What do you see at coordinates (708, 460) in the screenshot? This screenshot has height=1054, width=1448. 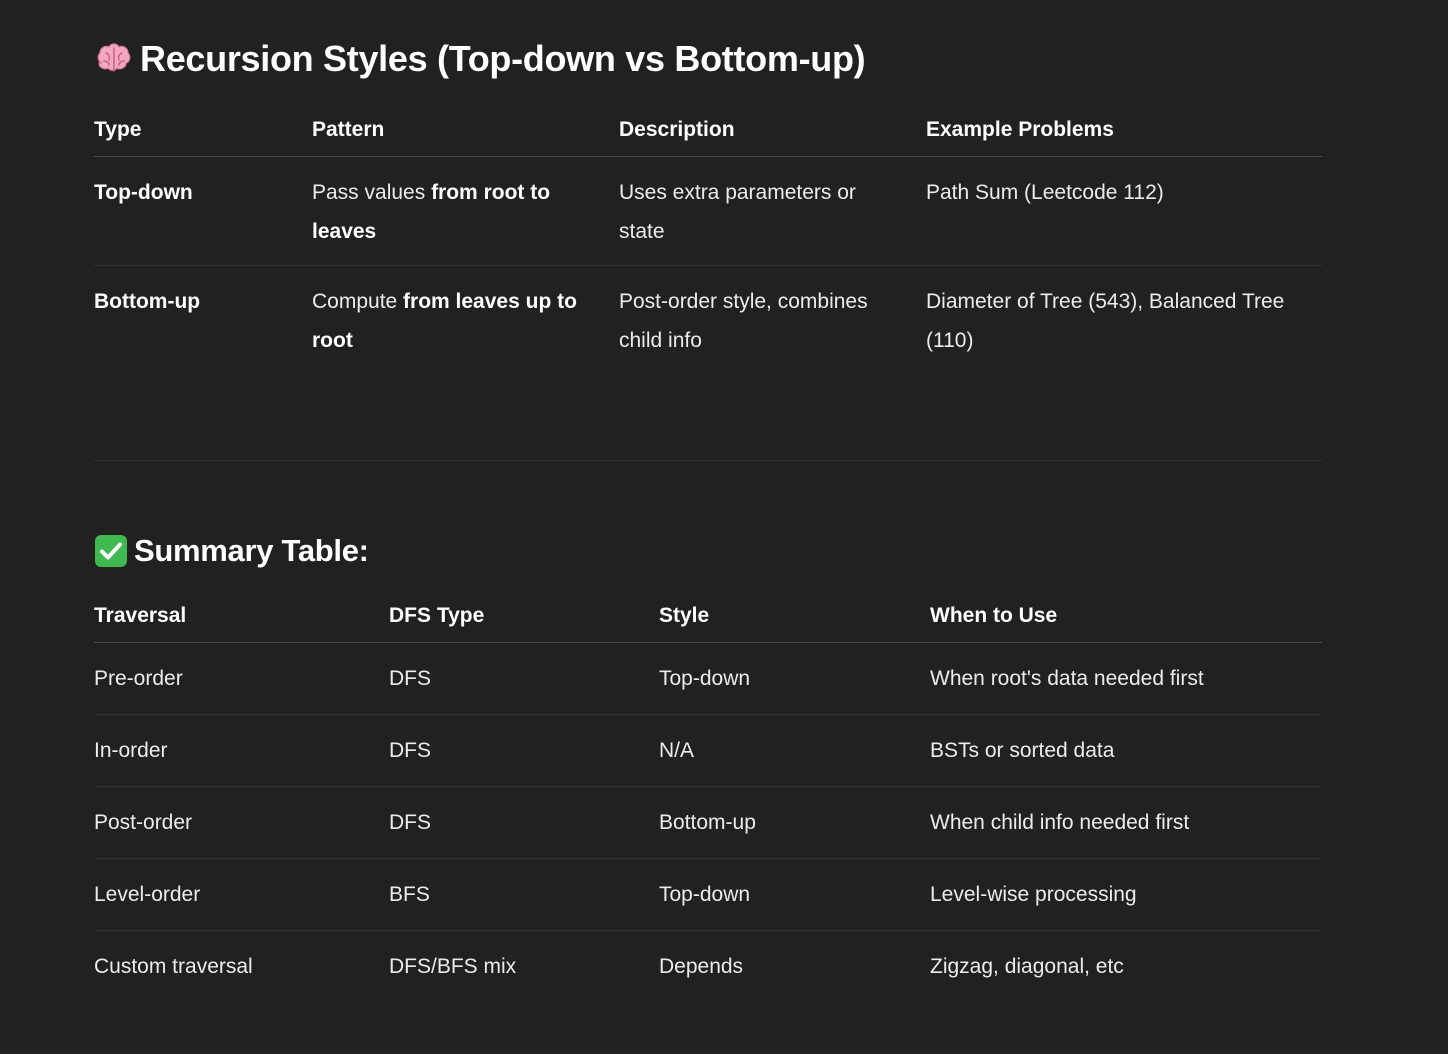 I see `horizontal-divider` at bounding box center [708, 460].